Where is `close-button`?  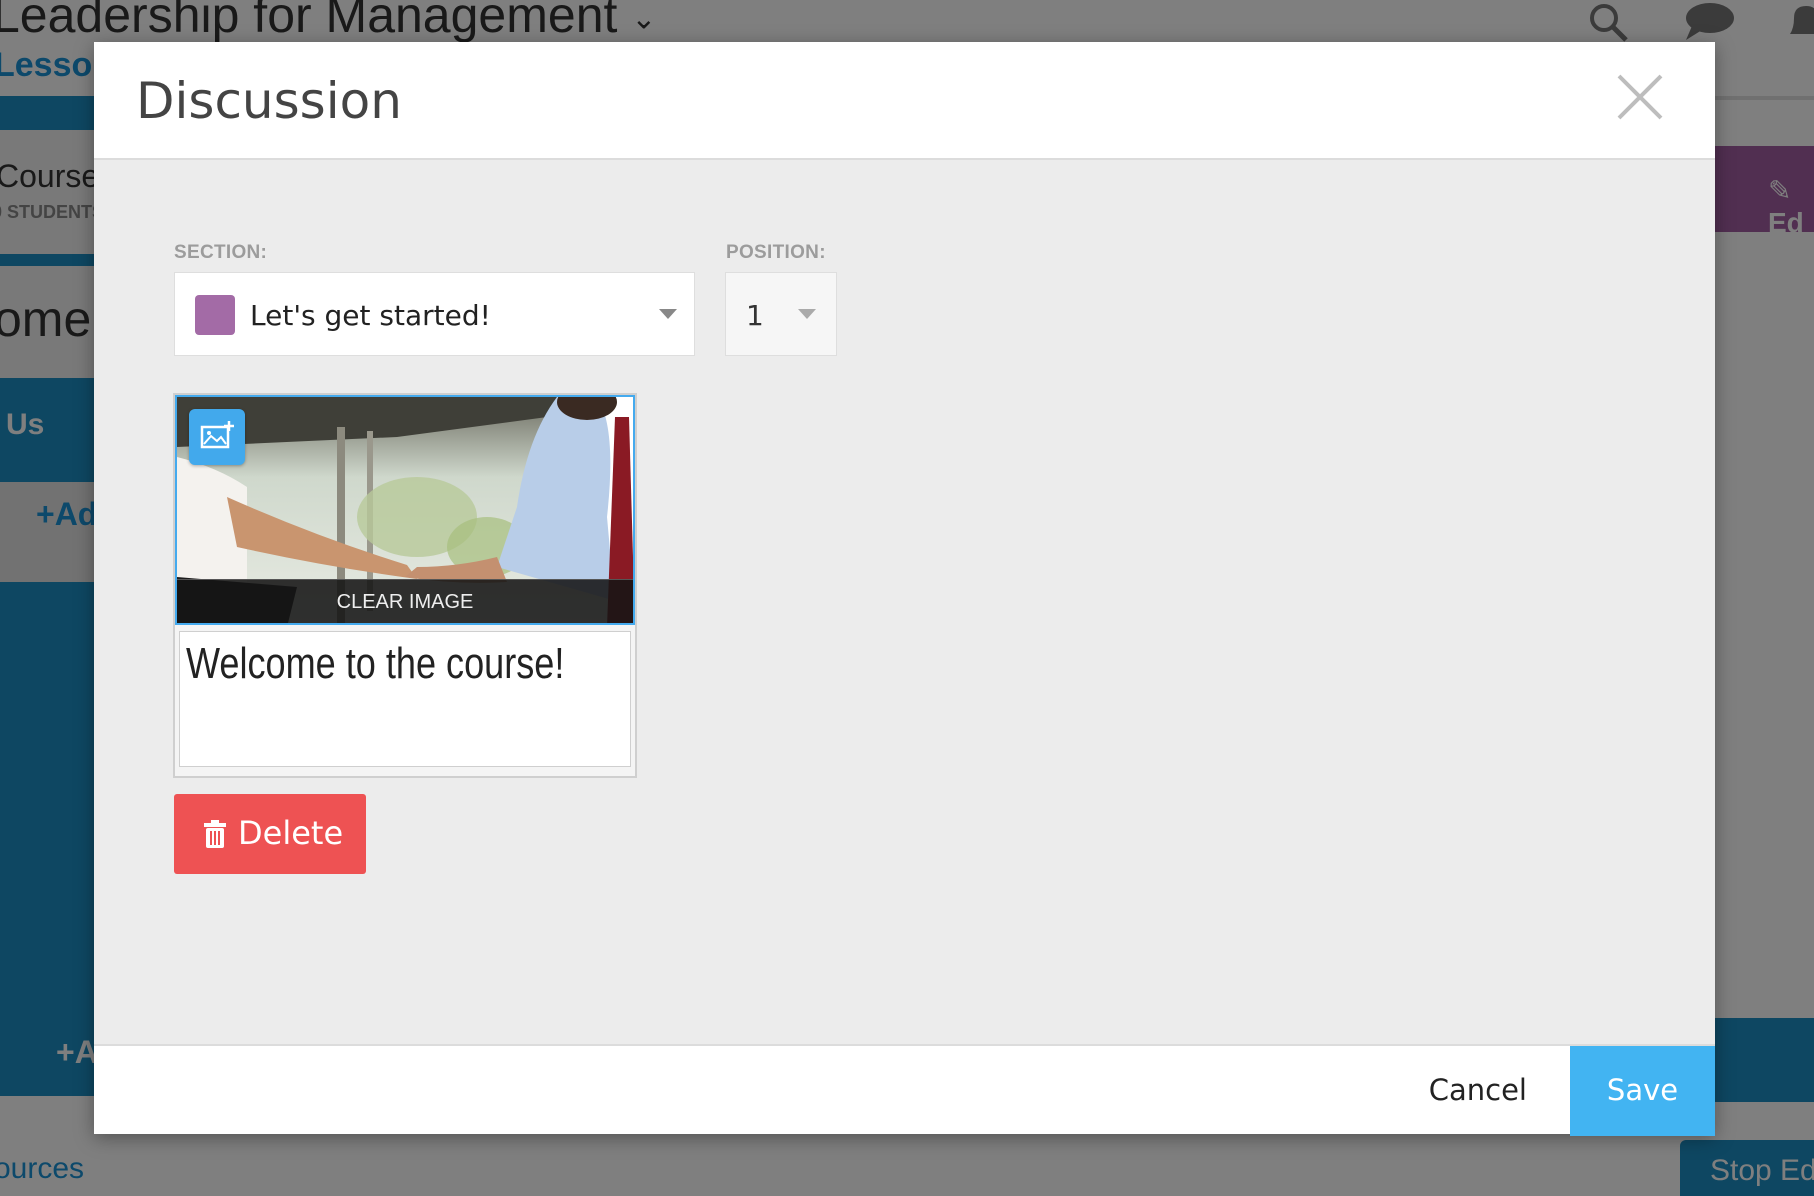 close-button is located at coordinates (1640, 97).